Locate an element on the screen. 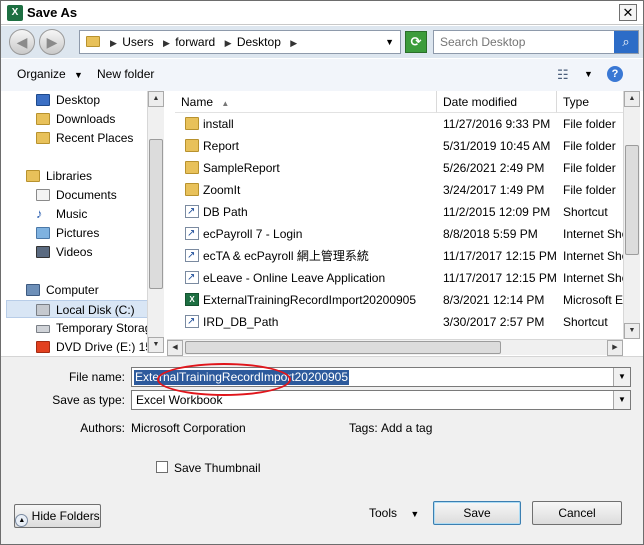 The image size is (644, 545). file-row: Report 5/31/2019 10:45 AM File folder is located at coordinates (395, 146).